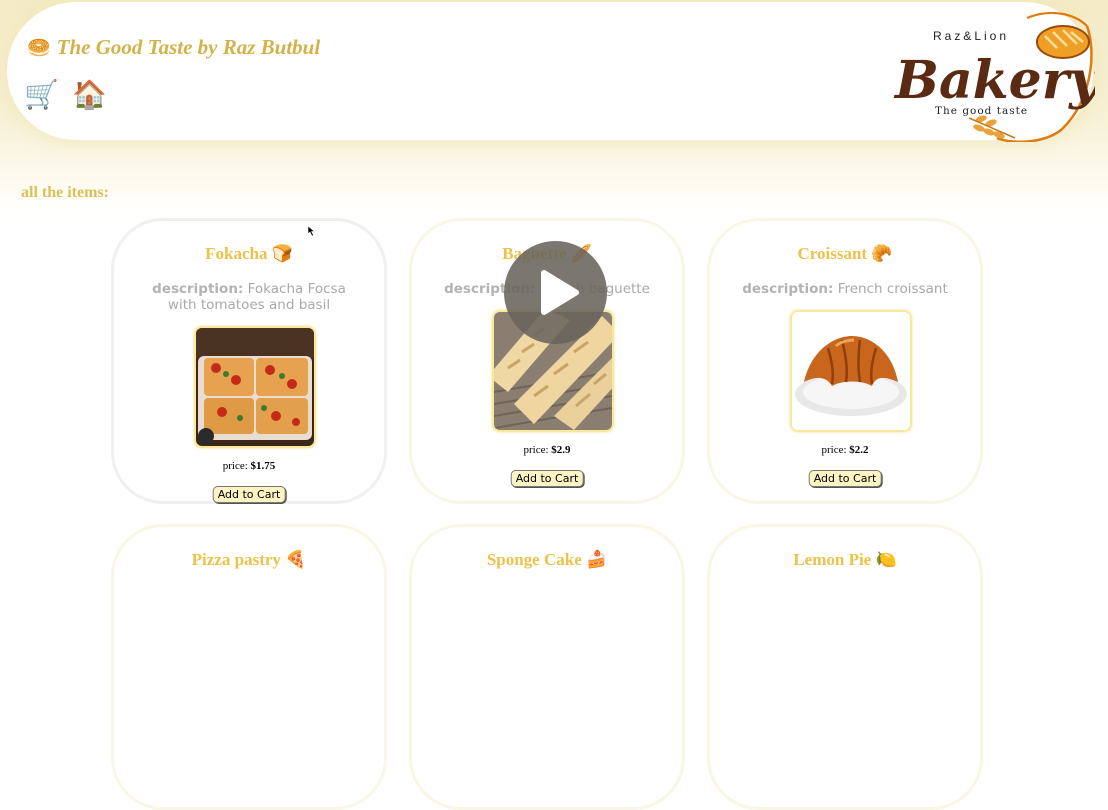  Describe the element at coordinates (249, 667) in the screenshot. I see `product-card: Pizza pastry 🍕` at that location.